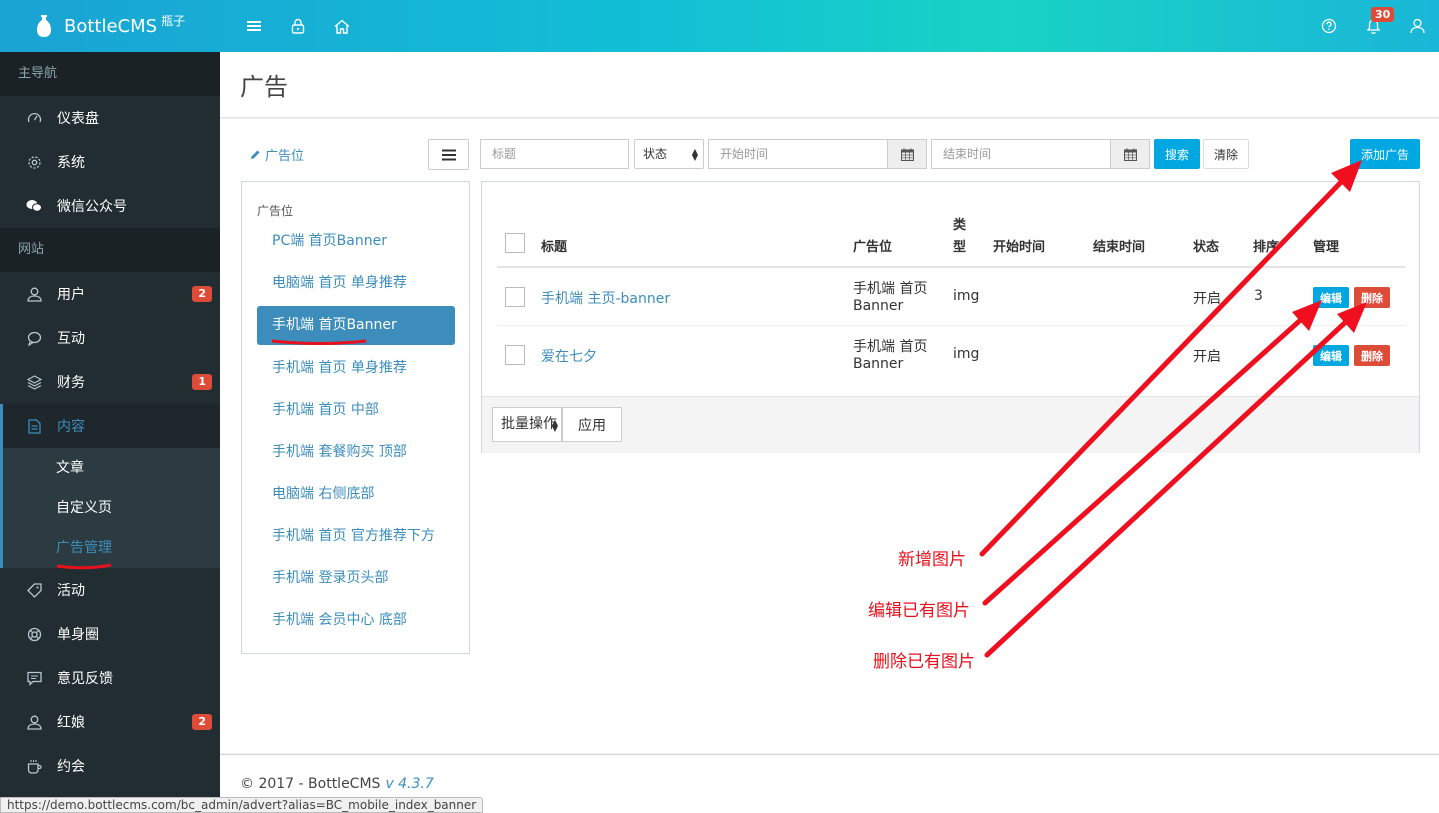 The width and height of the screenshot is (1439, 813). I want to click on end-calendar-button, so click(1130, 154).